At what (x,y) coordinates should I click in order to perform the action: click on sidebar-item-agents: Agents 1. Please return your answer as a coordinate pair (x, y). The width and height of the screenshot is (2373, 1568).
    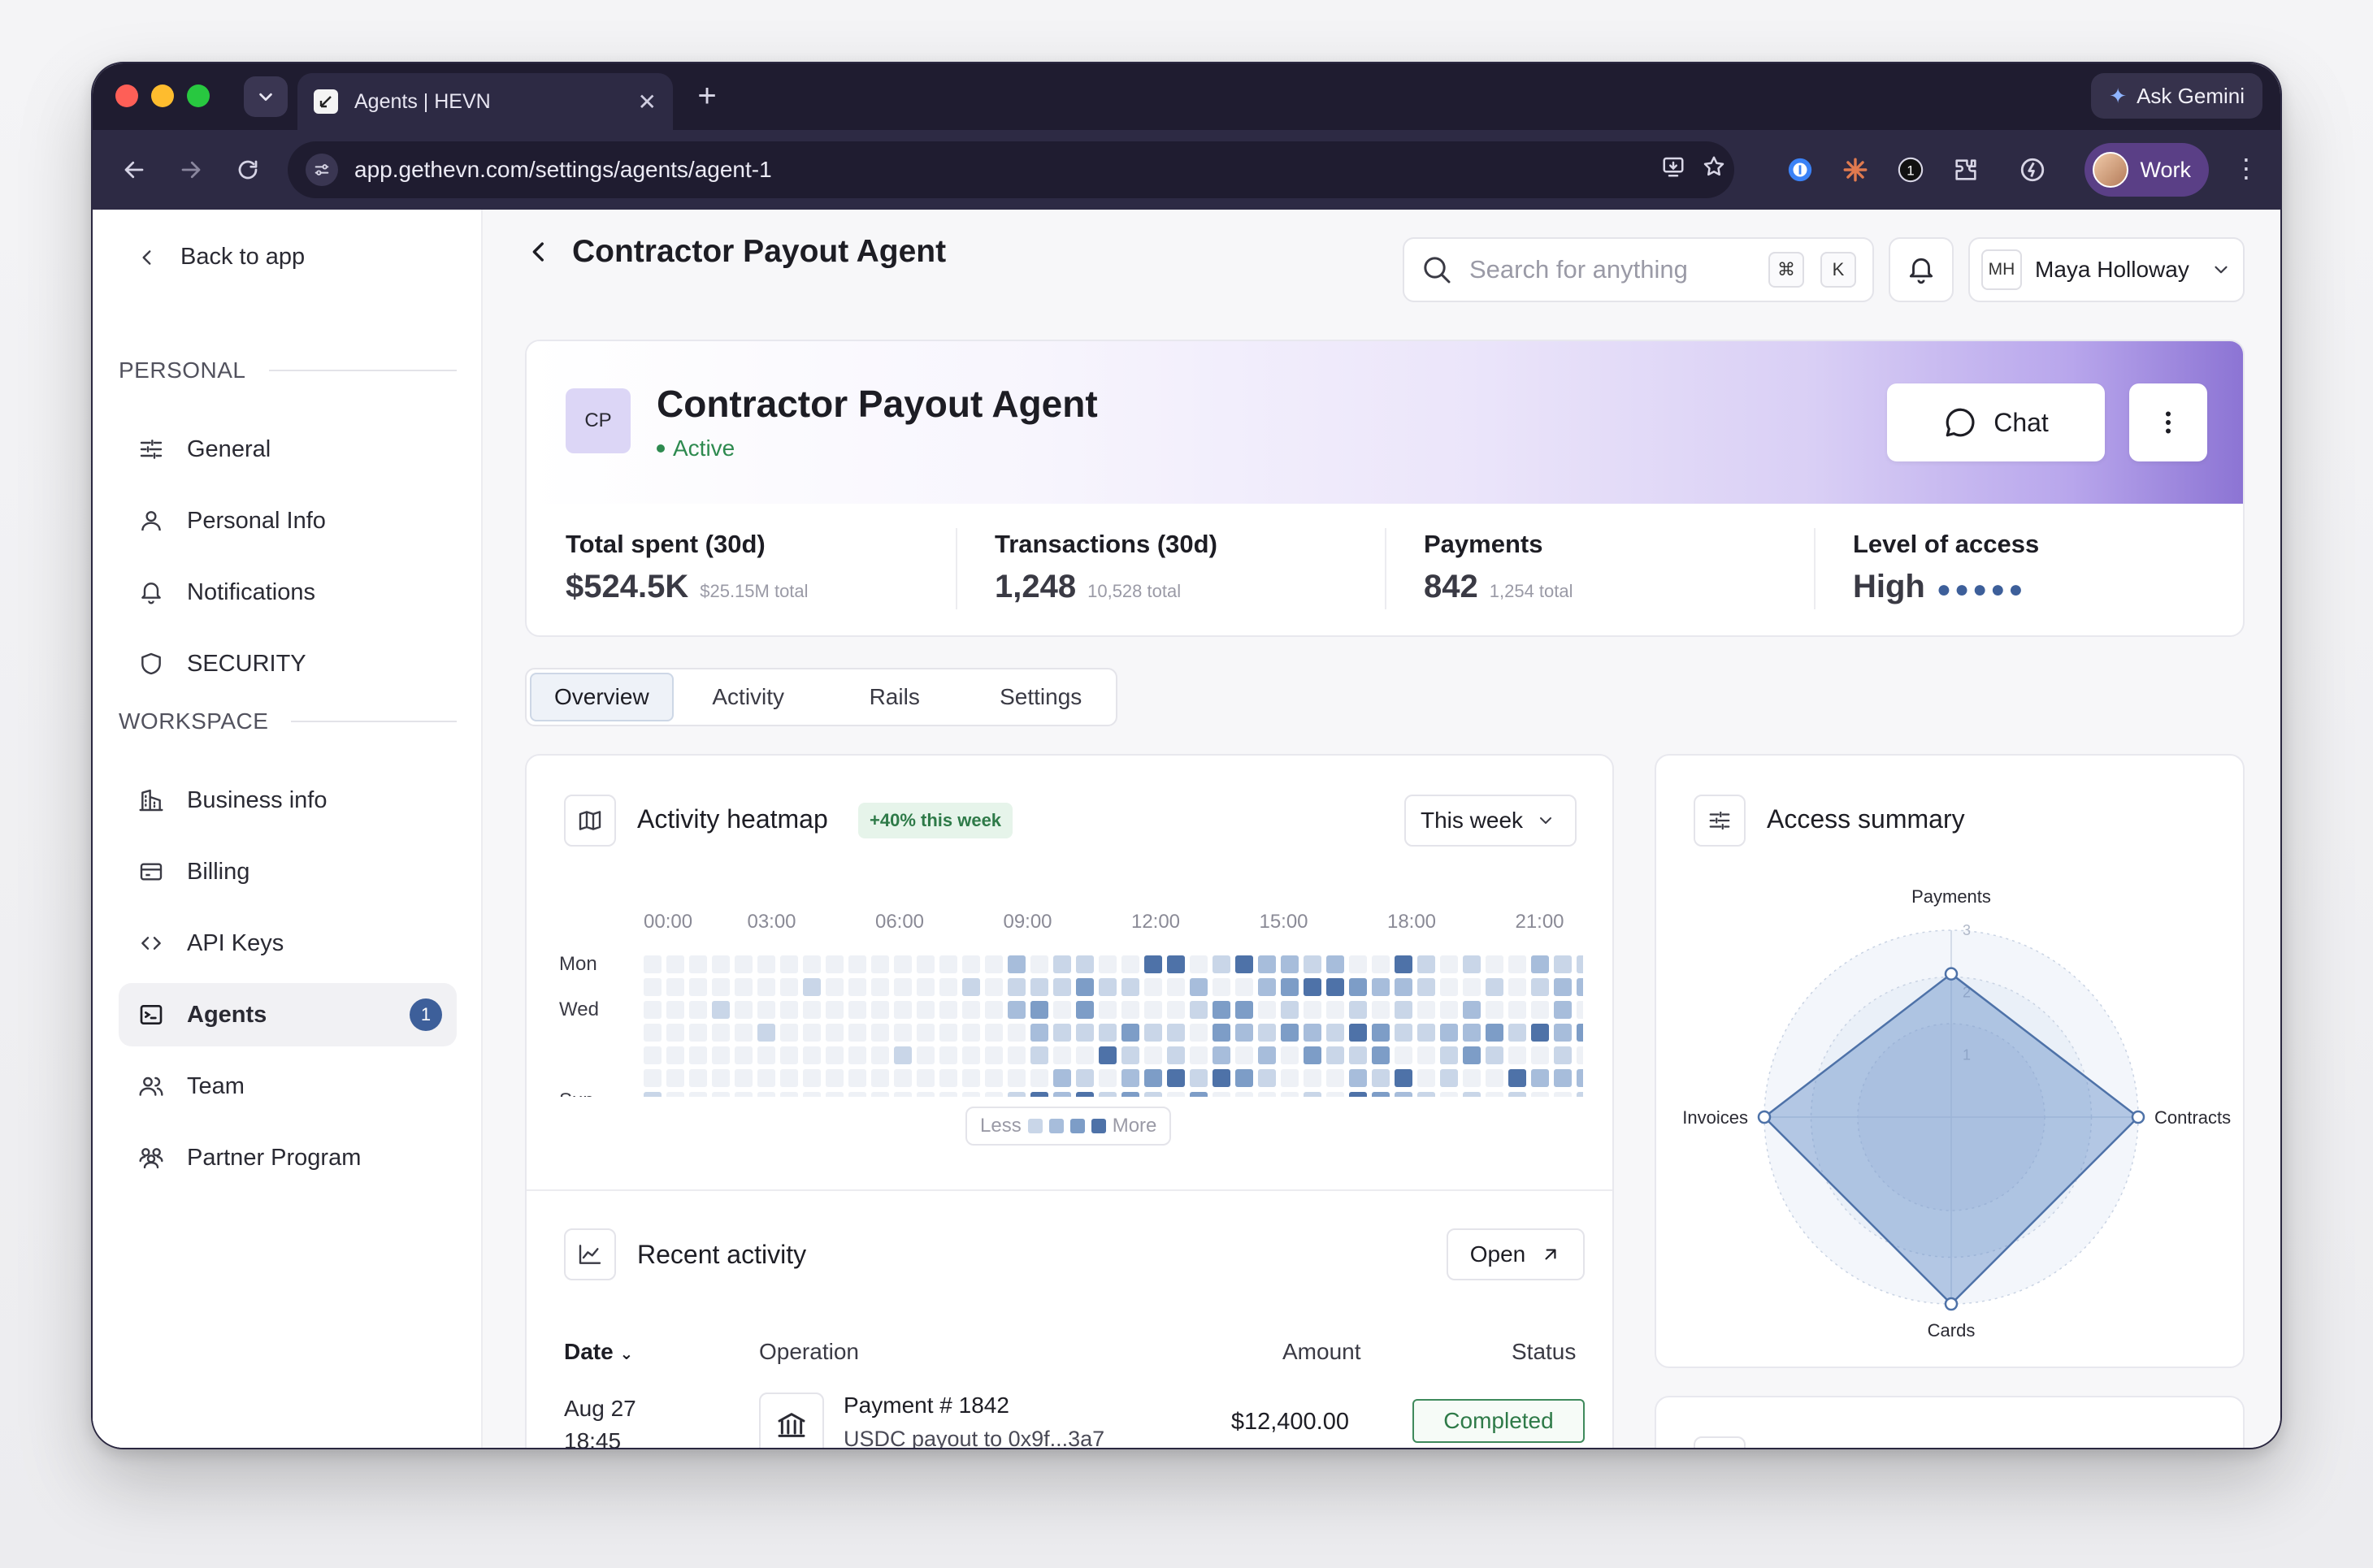
    Looking at the image, I should click on (288, 1014).